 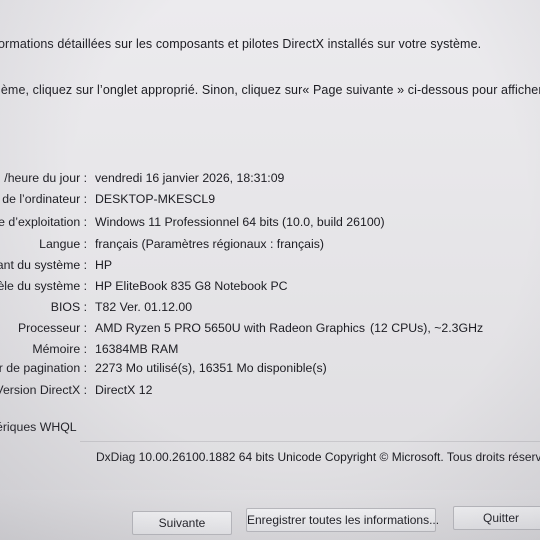 I want to click on info-label: èle du système :, so click(x=43, y=286).